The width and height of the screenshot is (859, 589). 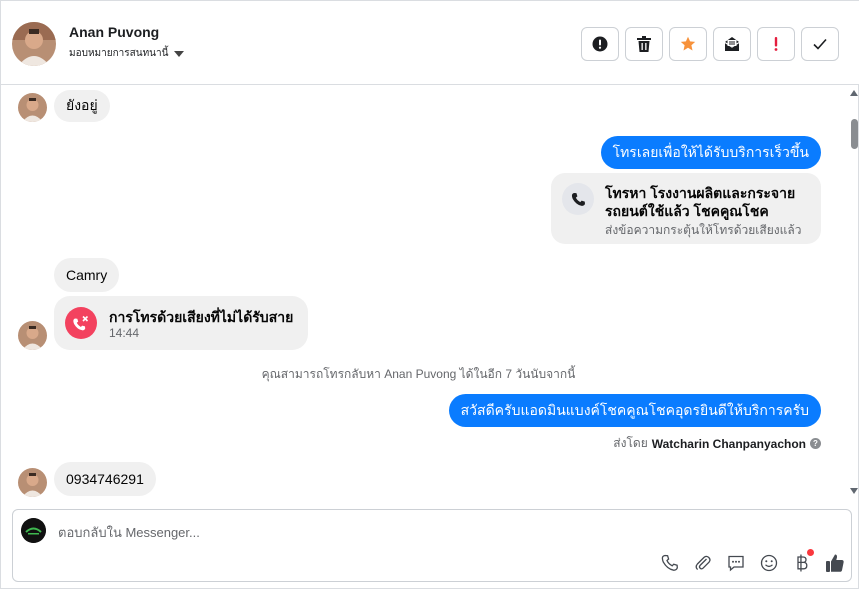 I want to click on sent-by-line: ส่งโดย Watcharin Chanpanyachon ?, so click(x=717, y=443).